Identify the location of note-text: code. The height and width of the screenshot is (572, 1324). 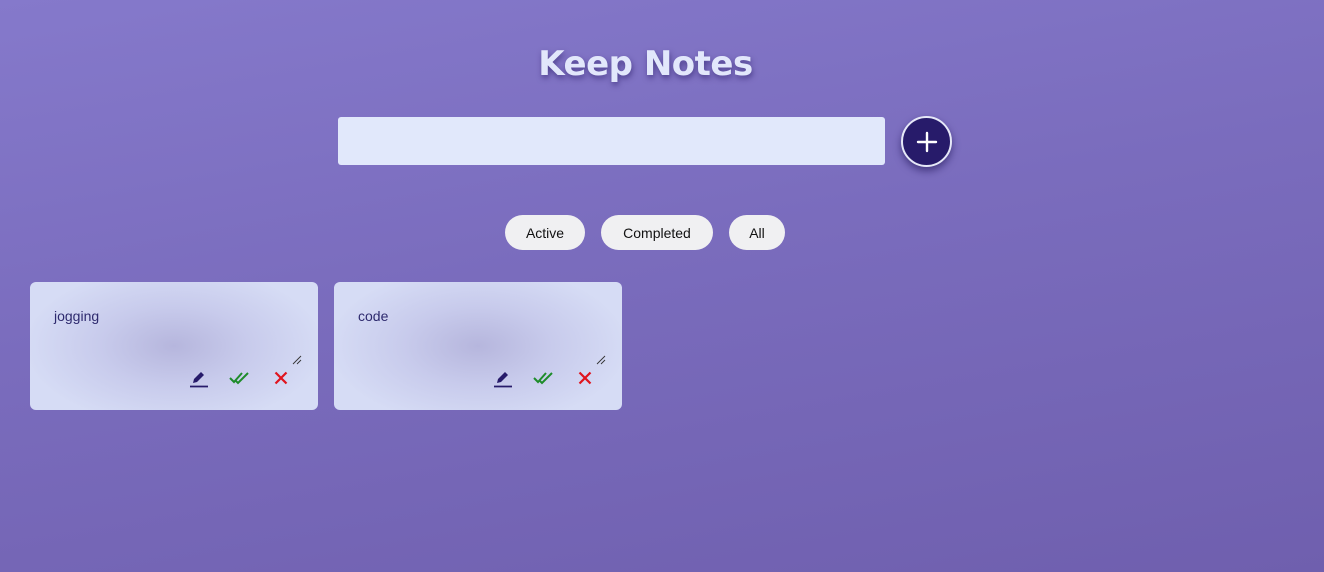
(373, 316).